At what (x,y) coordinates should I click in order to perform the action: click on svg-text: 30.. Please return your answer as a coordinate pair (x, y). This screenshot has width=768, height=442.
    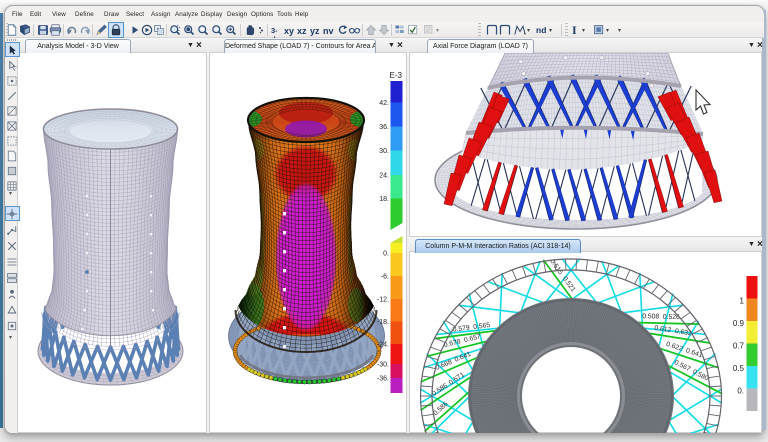
    Looking at the image, I should click on (384, 151).